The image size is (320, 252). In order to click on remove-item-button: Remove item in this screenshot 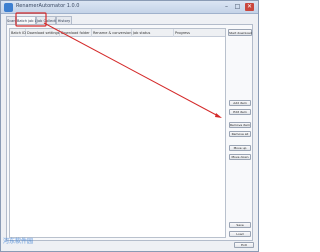, I will do `click(240, 125)`.